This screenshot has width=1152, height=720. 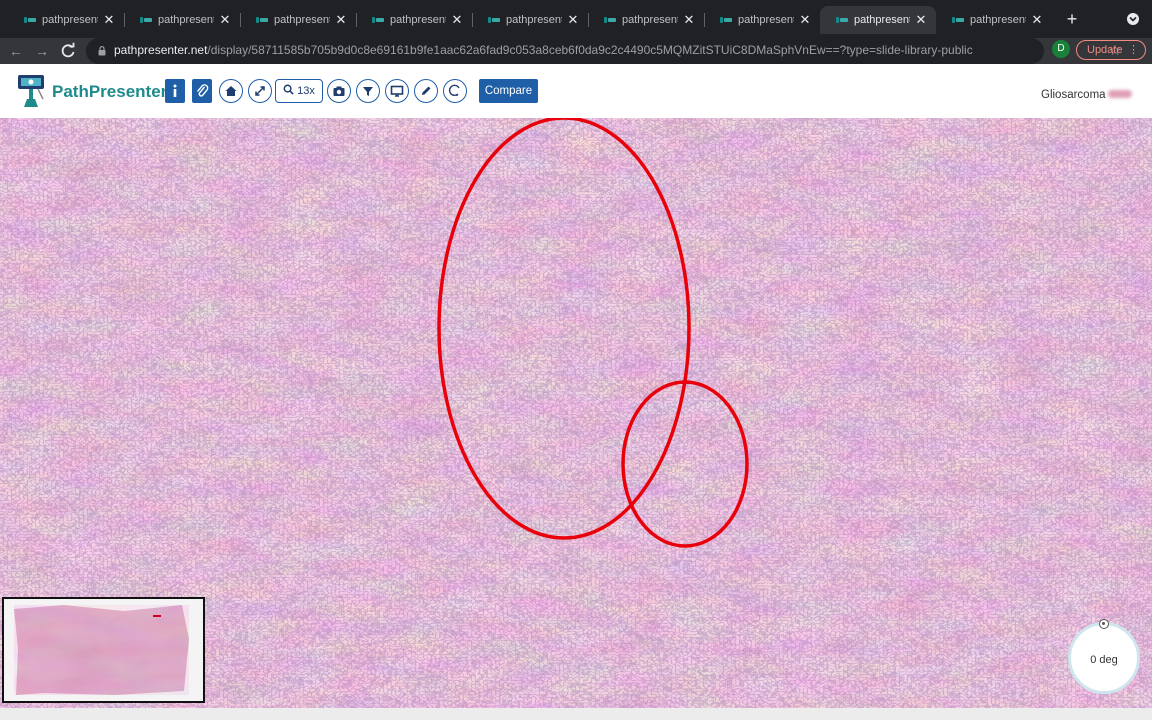 I want to click on back-icon: ←, so click(x=16, y=51).